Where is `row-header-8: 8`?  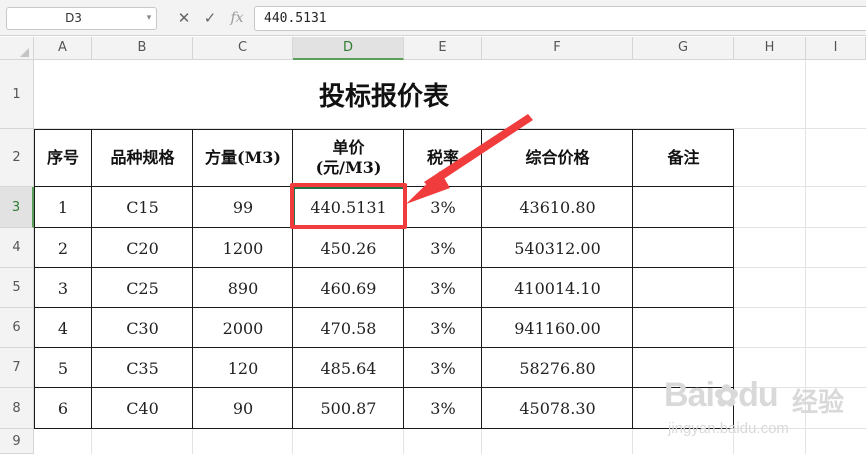
row-header-8: 8 is located at coordinates (17, 408).